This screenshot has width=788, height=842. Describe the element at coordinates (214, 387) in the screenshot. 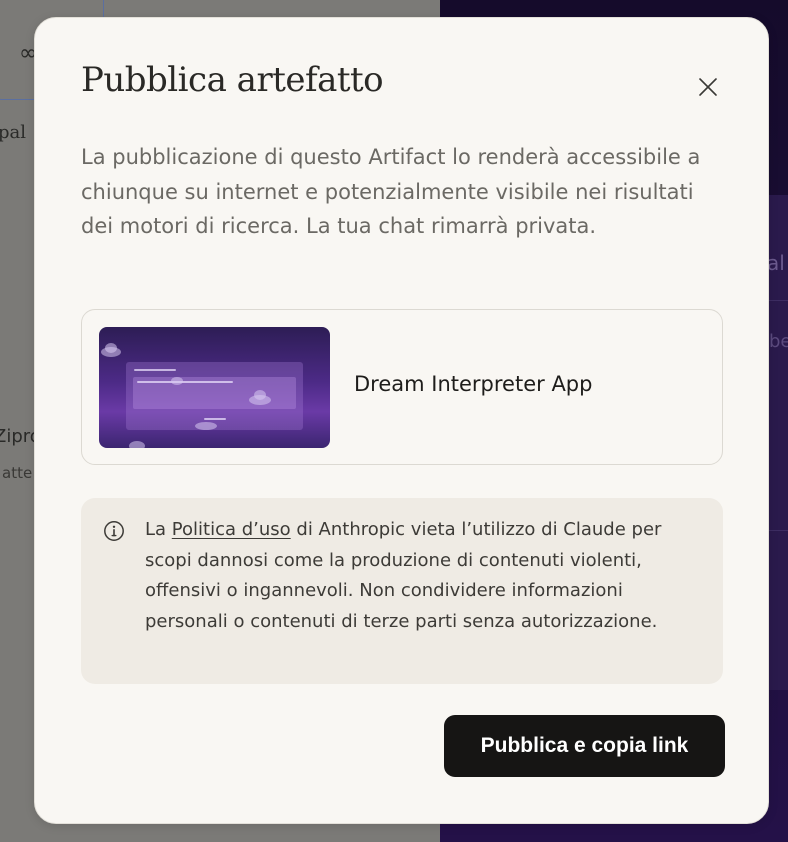

I see `artifact-thumbnail` at that location.